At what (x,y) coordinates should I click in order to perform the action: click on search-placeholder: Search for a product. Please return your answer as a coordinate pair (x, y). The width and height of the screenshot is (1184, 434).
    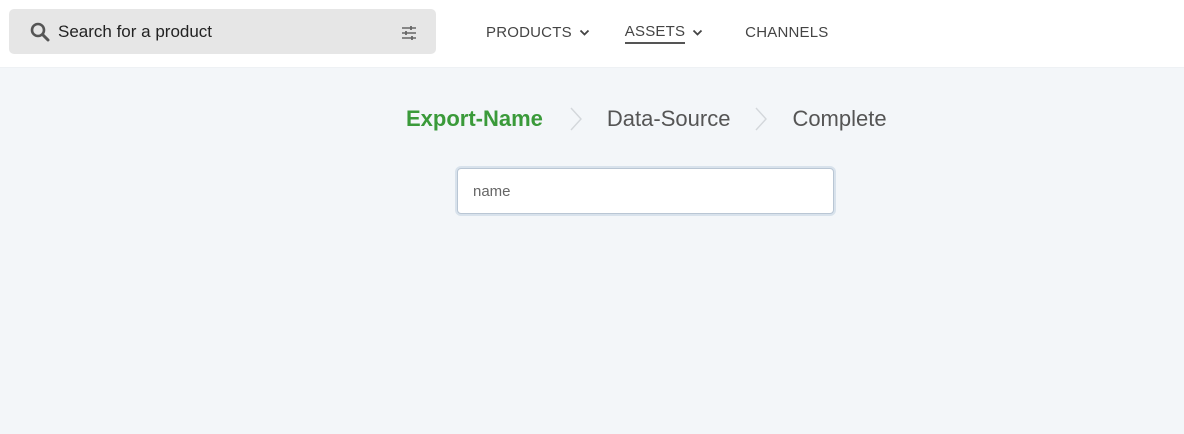
    Looking at the image, I should click on (135, 32).